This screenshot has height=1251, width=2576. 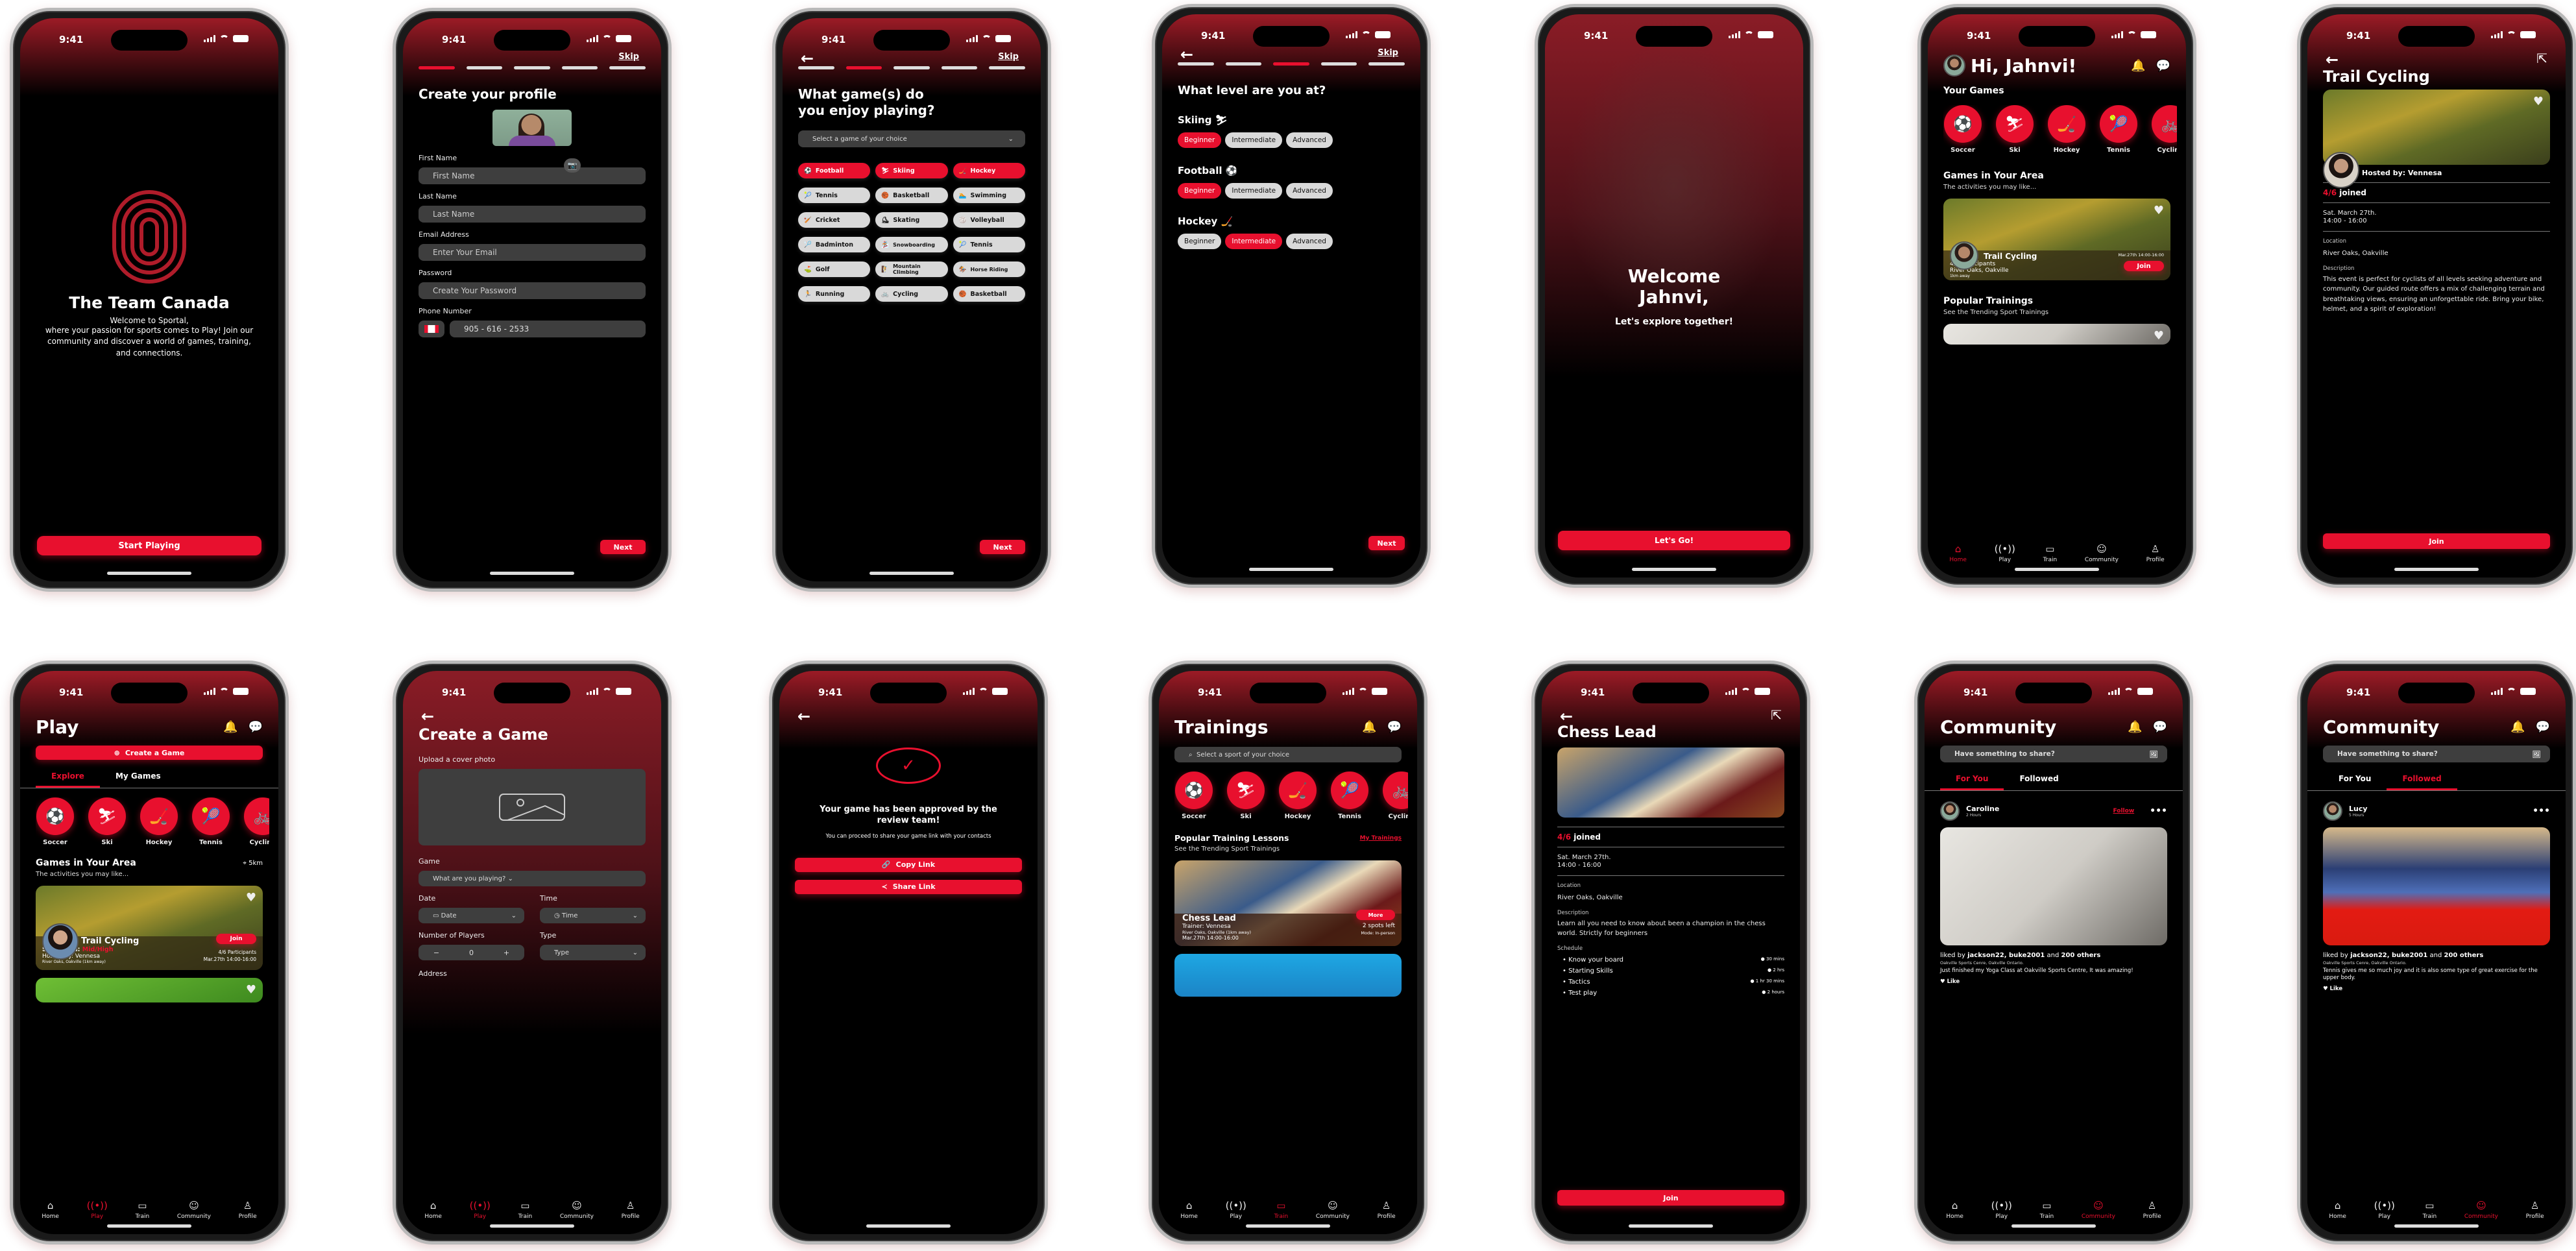 What do you see at coordinates (911, 294) in the screenshot?
I see `game-chip-cycling: 🚲 Cycling` at bounding box center [911, 294].